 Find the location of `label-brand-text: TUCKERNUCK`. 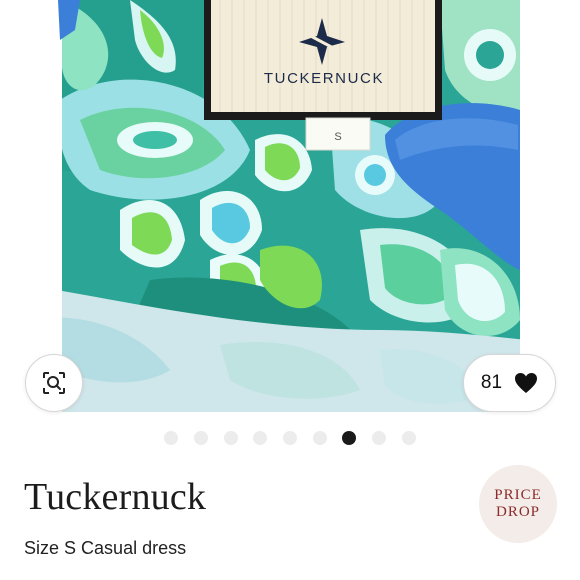

label-brand-text: TUCKERNUCK is located at coordinates (324, 78).